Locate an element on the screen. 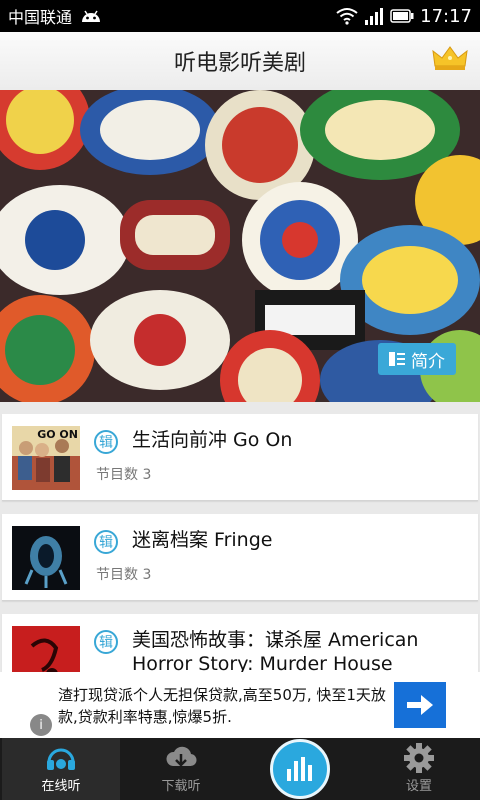 The height and width of the screenshot is (800, 480). equalizer-icon is located at coordinates (299, 769).